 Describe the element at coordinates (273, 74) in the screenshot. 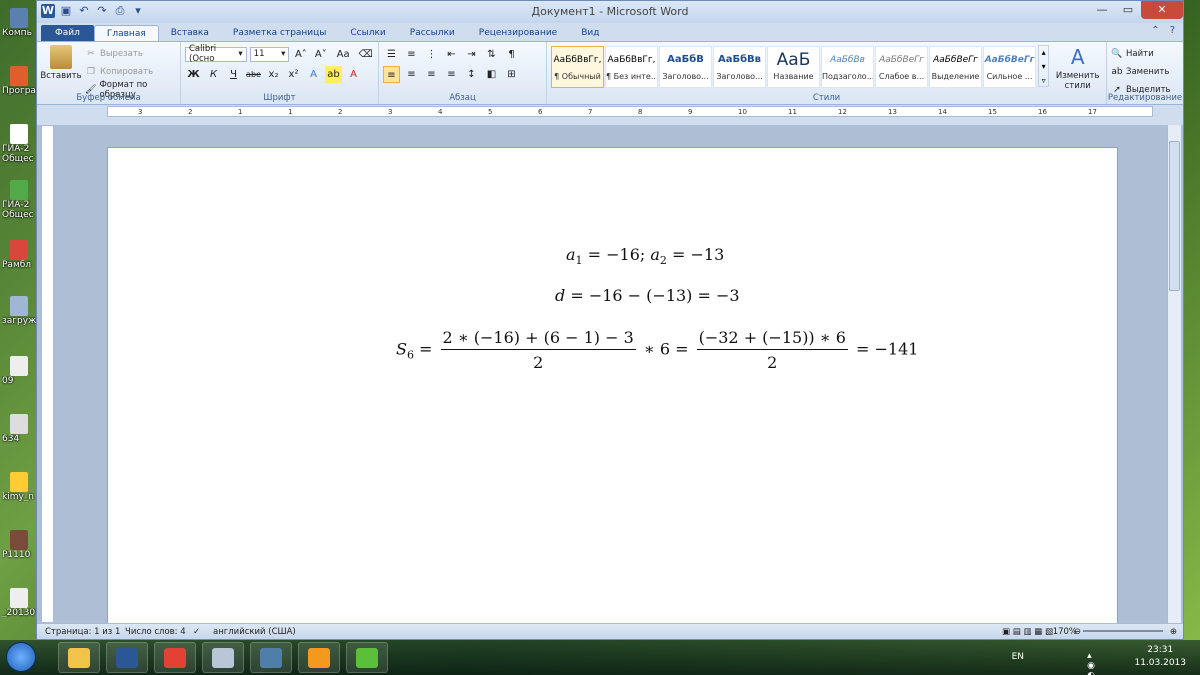

I see `subscript-button: x₂` at that location.